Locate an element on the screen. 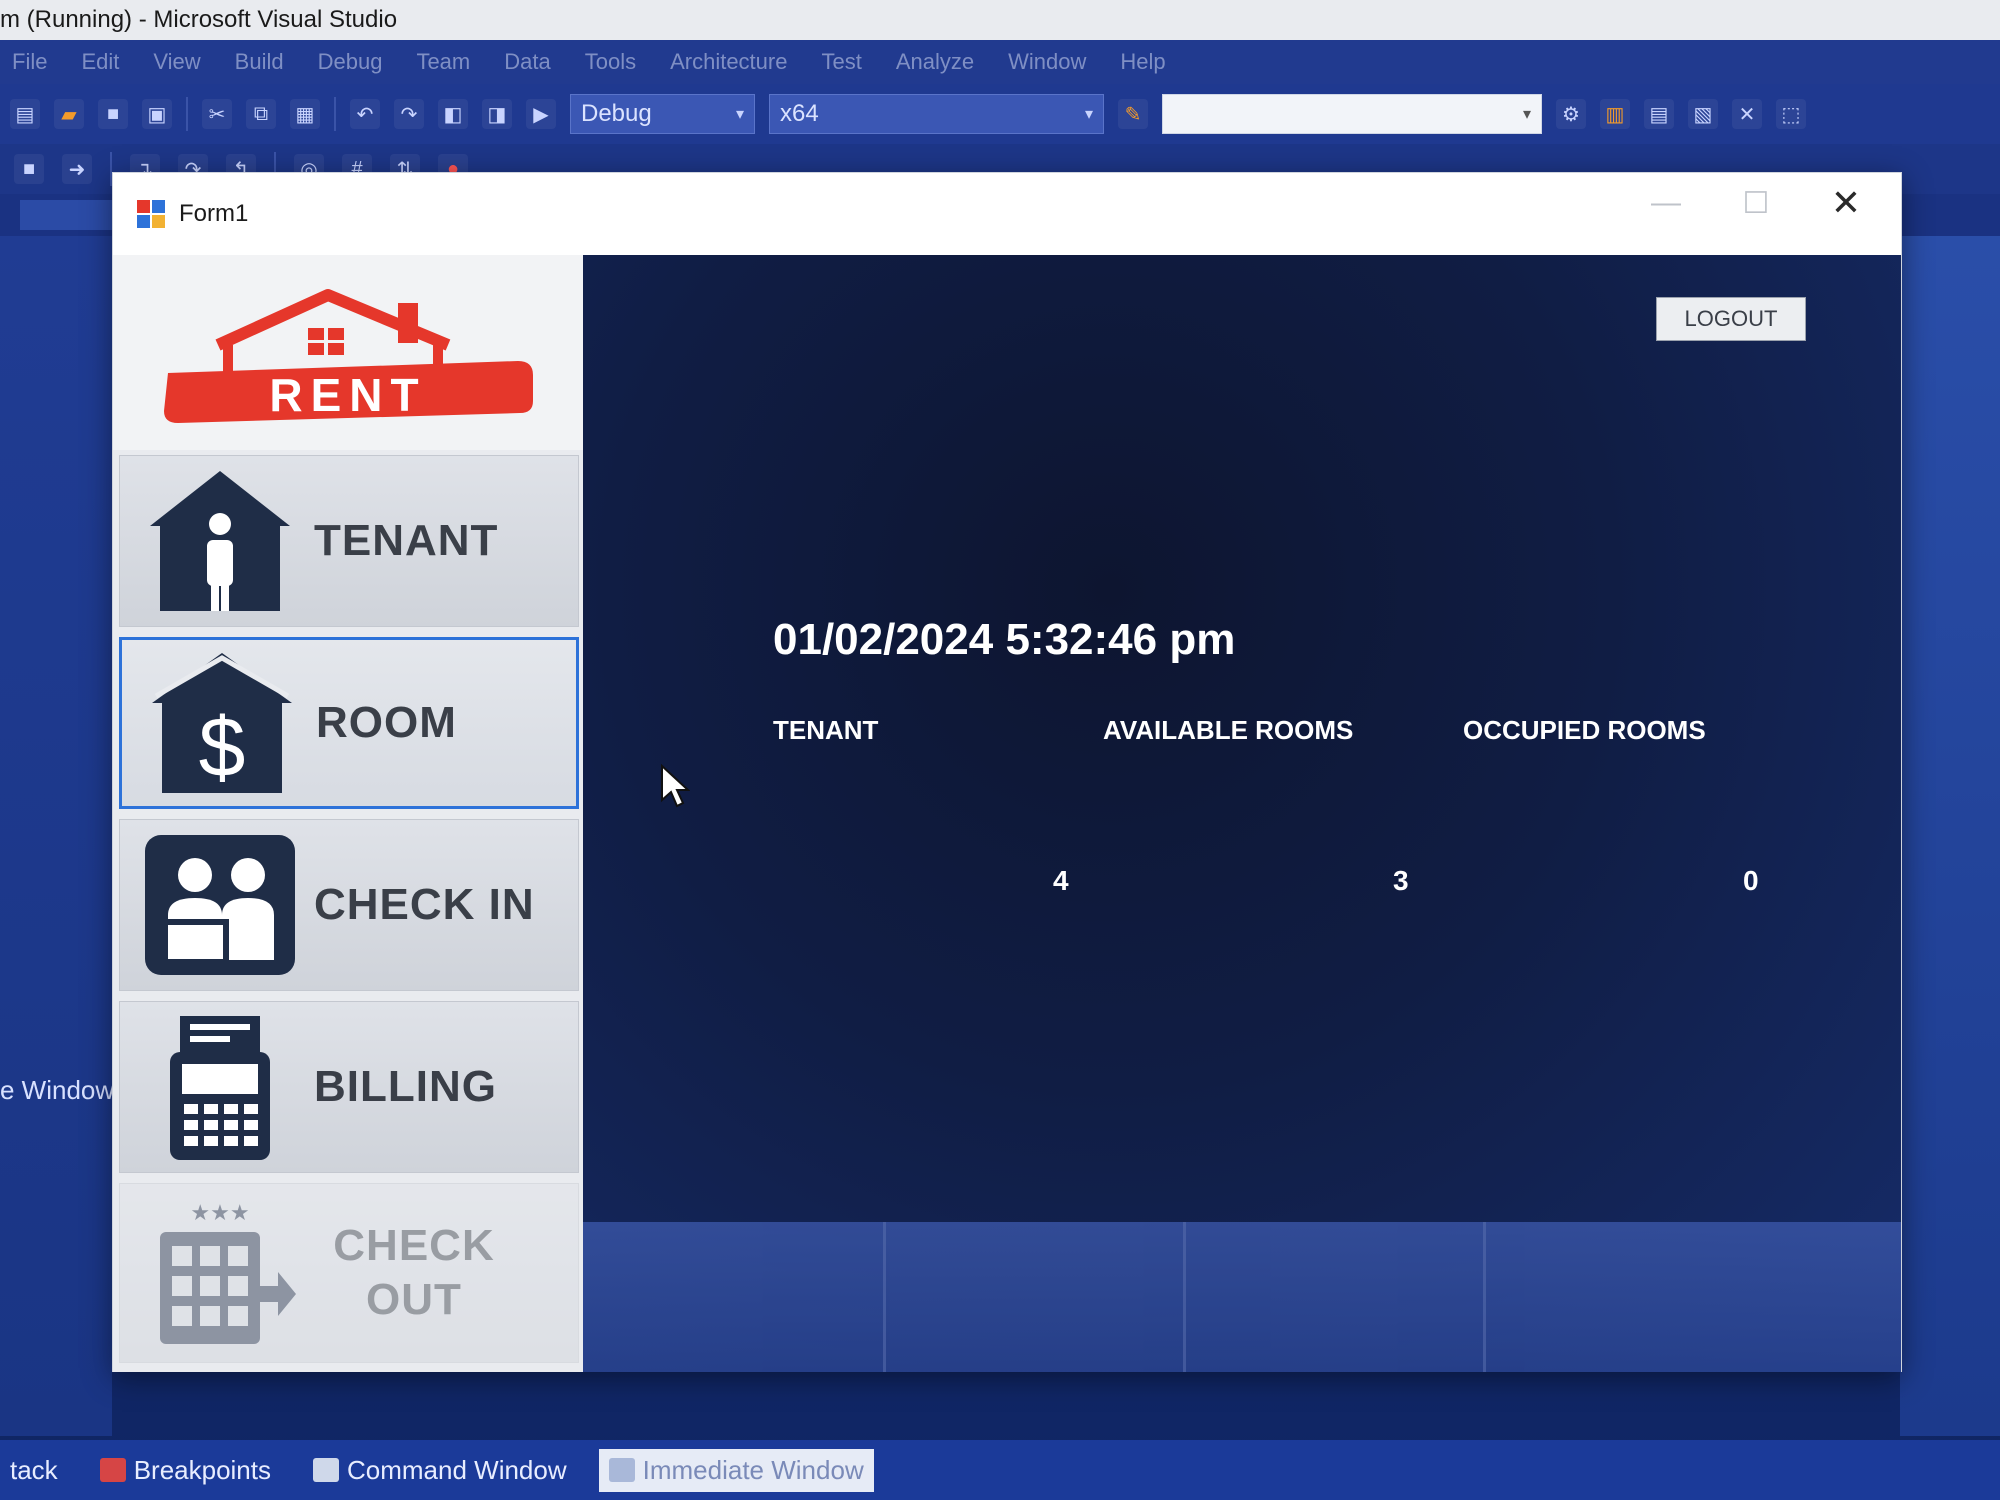 This screenshot has height=1500, width=2000. check-out-line-2: OUT is located at coordinates (414, 1299).